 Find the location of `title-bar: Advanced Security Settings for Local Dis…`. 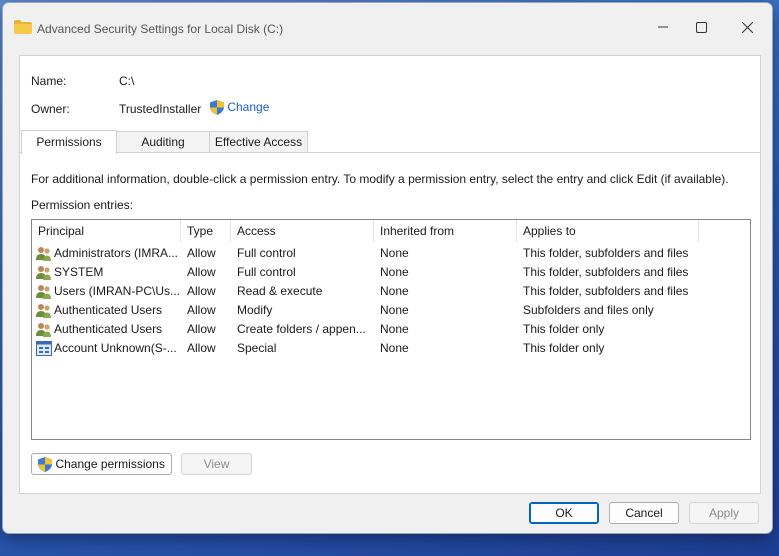

title-bar: Advanced Security Settings for Local Dis… is located at coordinates (387, 27).